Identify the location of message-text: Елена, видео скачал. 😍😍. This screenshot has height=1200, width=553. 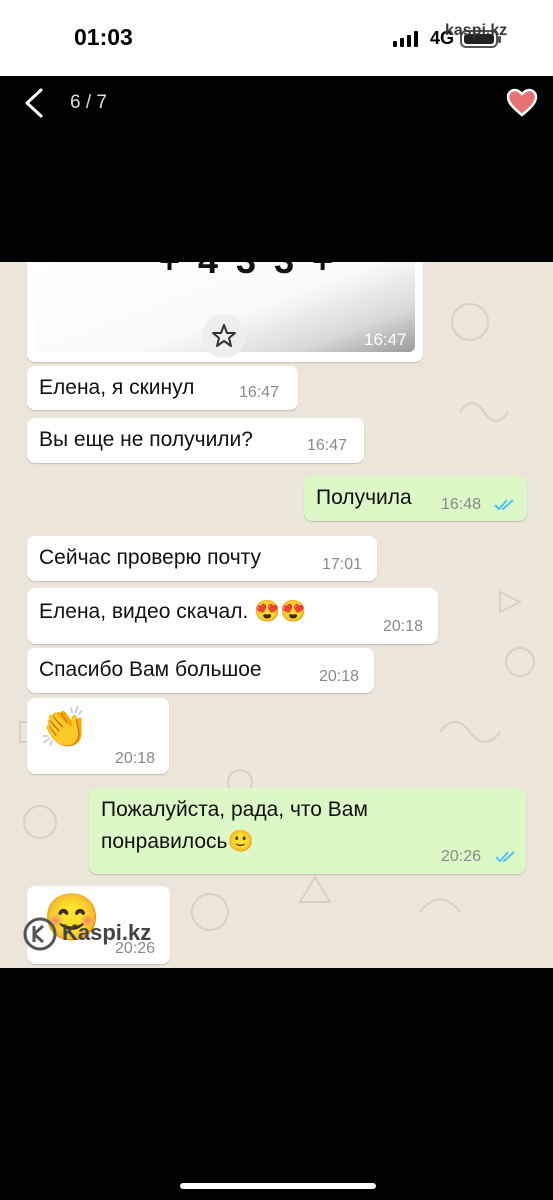
(173, 611).